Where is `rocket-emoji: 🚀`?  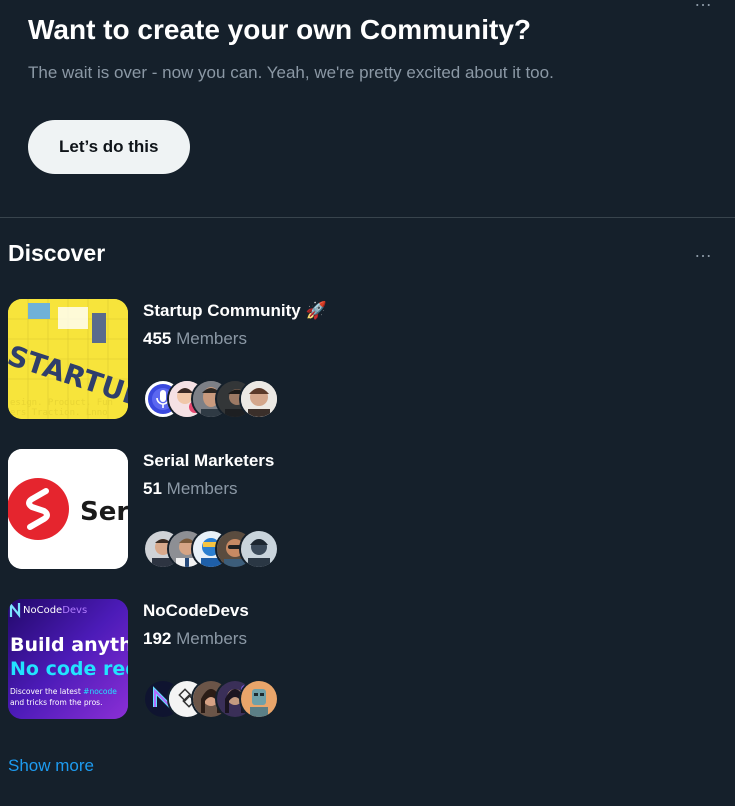 rocket-emoji: 🚀 is located at coordinates (316, 310).